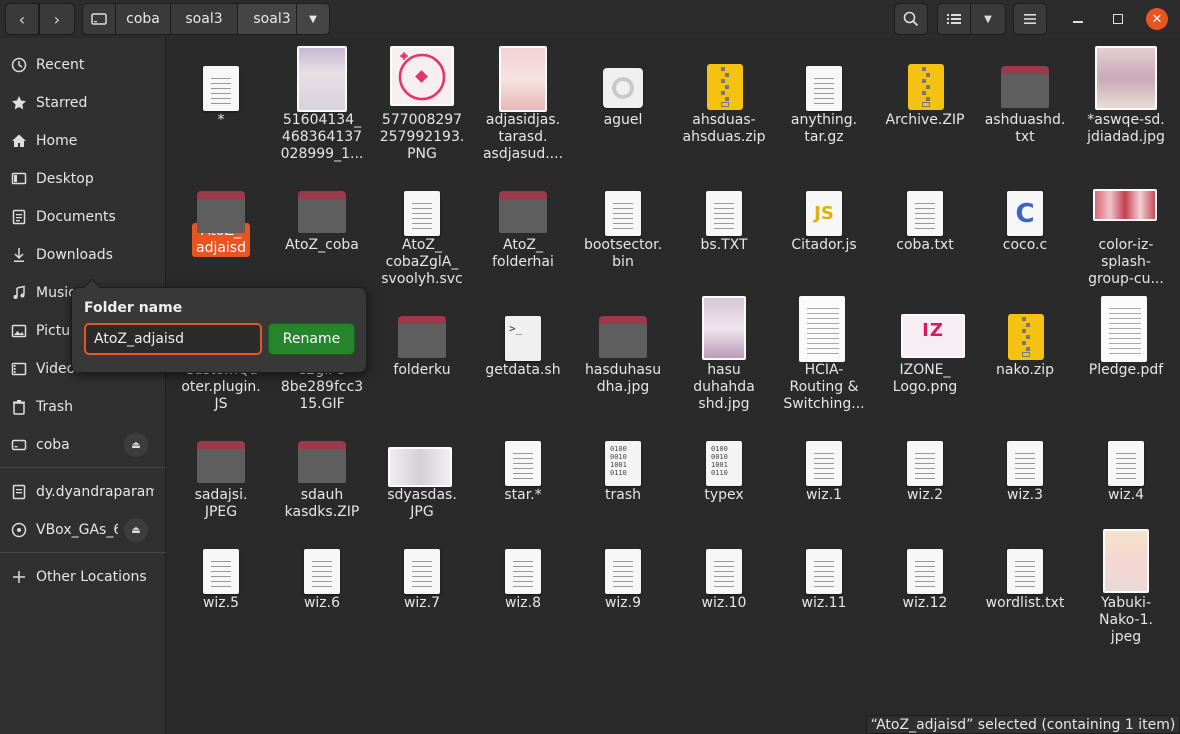  Describe the element at coordinates (1126, 587) in the screenshot. I see `file-item: Yabuki- Nako-1. jpeg` at that location.